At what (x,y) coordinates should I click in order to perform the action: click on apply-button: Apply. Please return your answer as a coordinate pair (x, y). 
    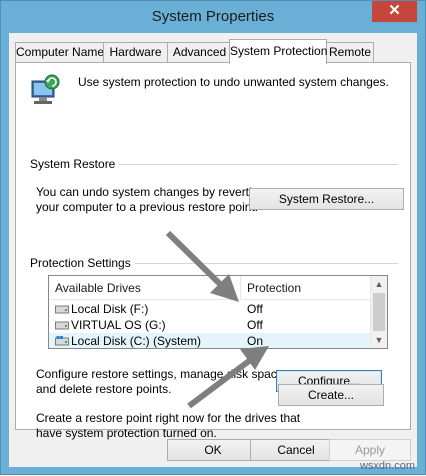
    Looking at the image, I should click on (370, 450).